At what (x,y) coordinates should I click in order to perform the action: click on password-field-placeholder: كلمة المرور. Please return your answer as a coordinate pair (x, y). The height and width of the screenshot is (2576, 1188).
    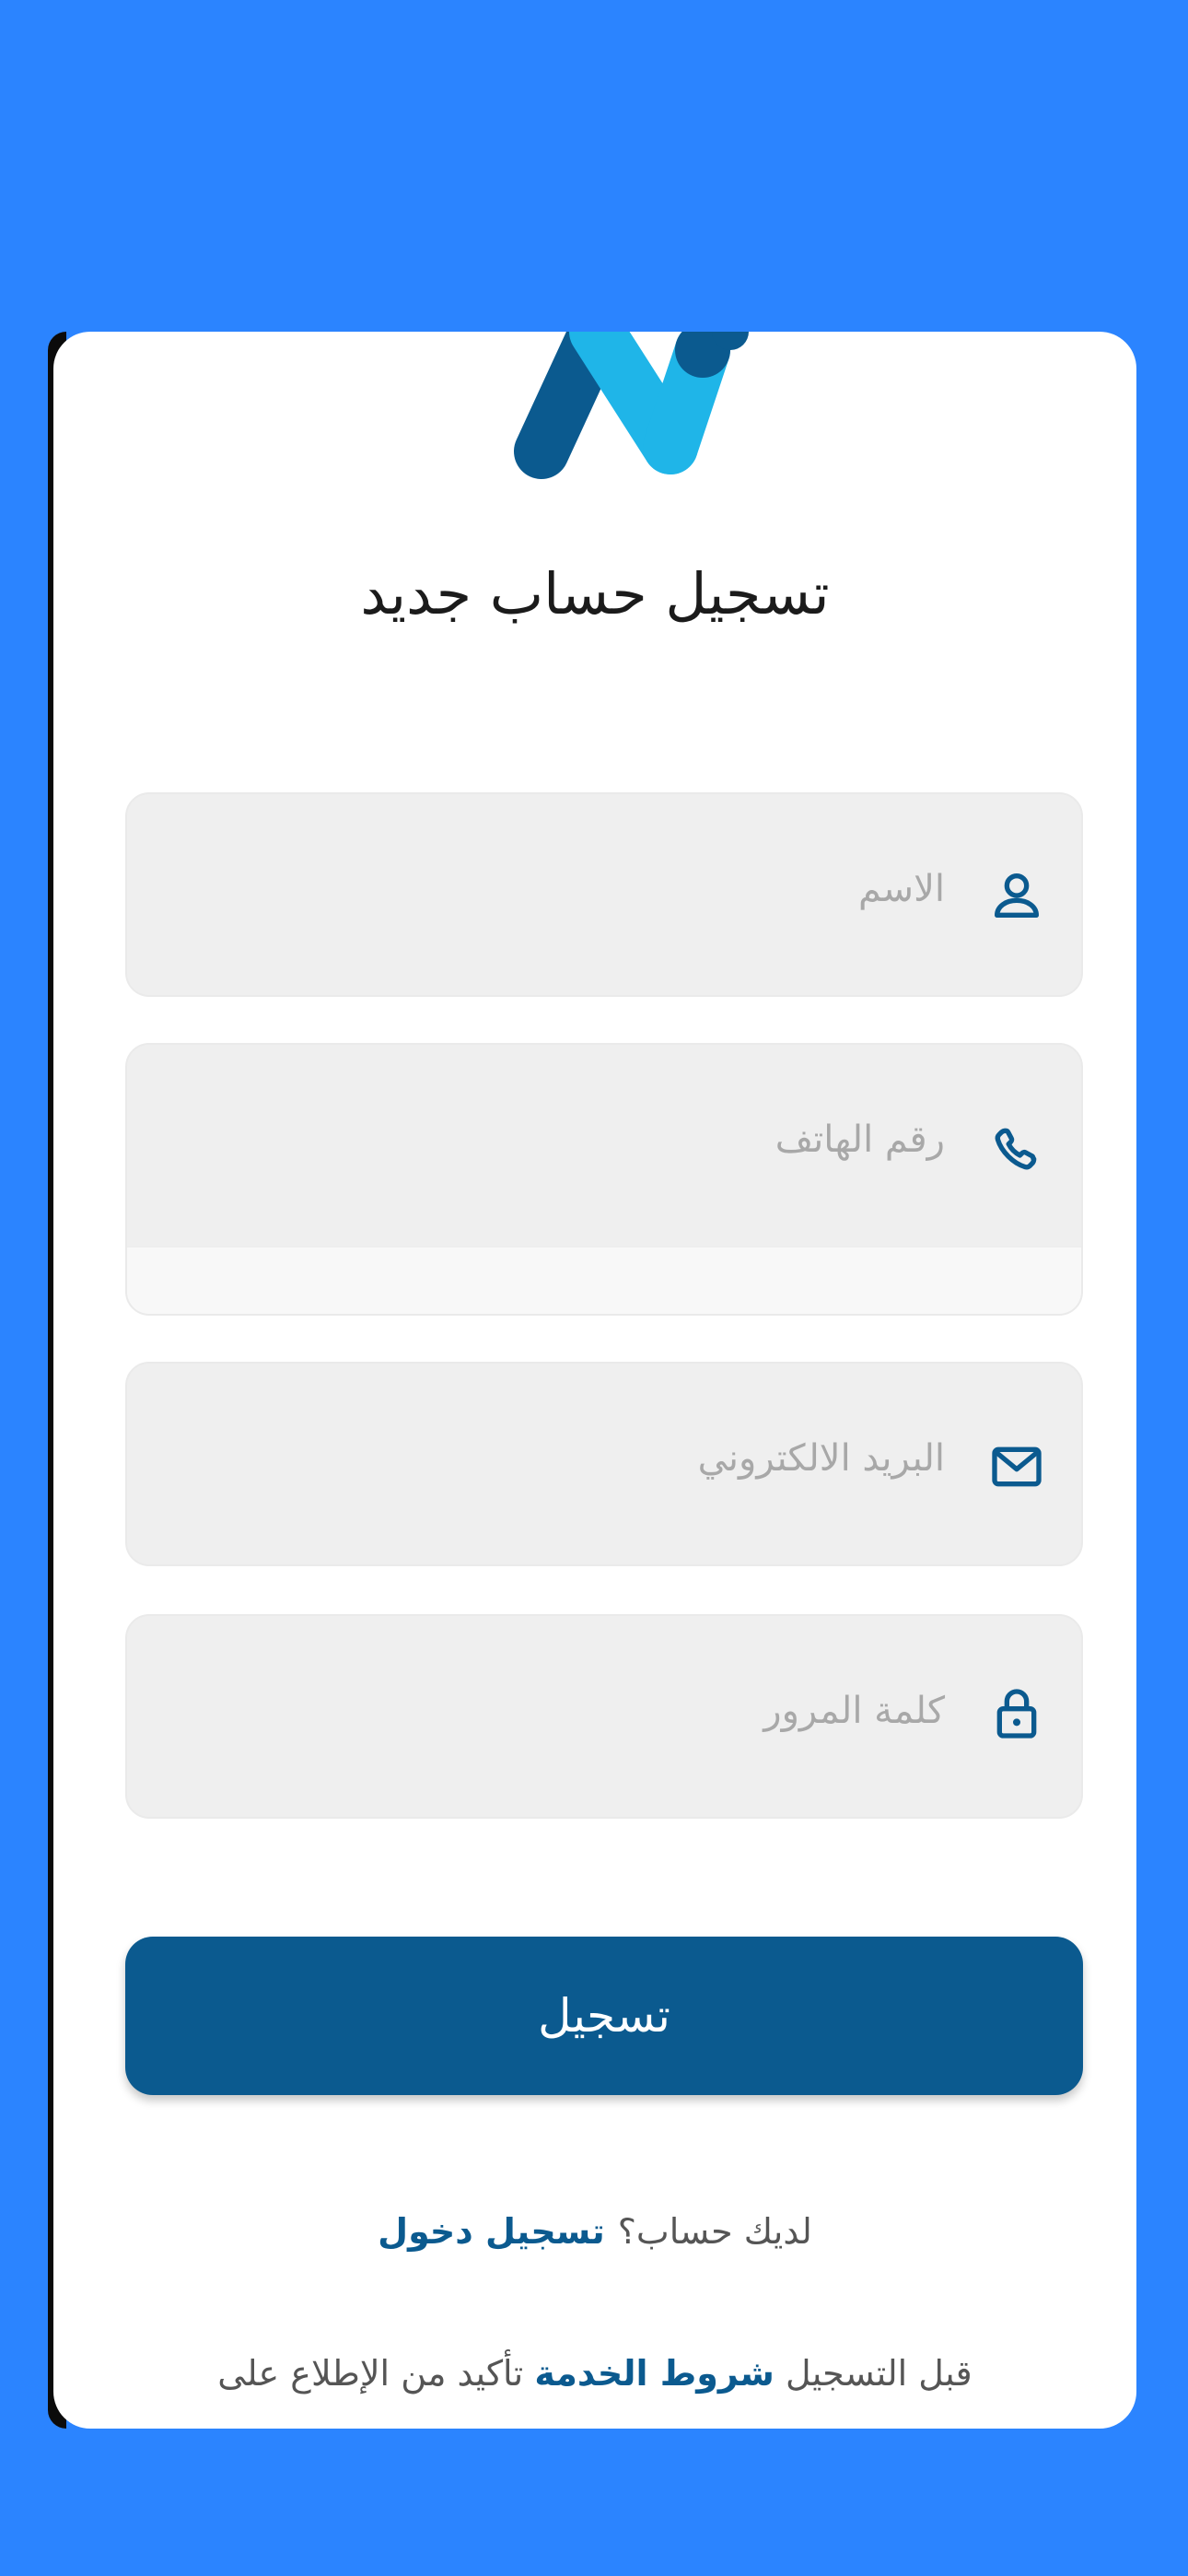
    Looking at the image, I should click on (854, 1711).